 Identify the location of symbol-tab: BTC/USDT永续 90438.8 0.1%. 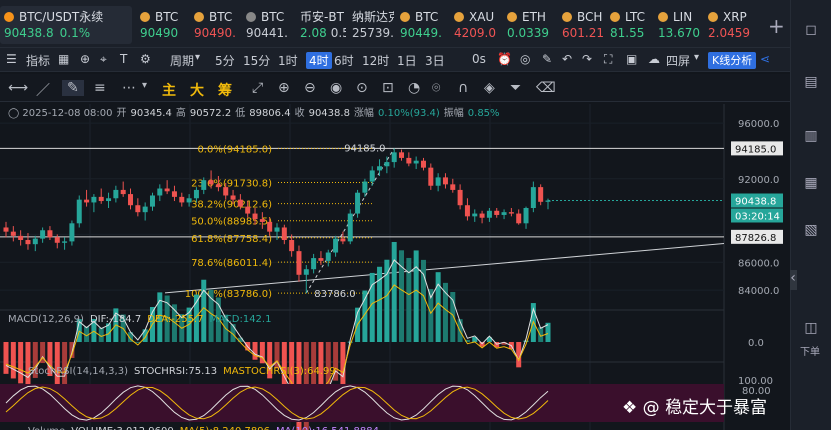
(66, 25).